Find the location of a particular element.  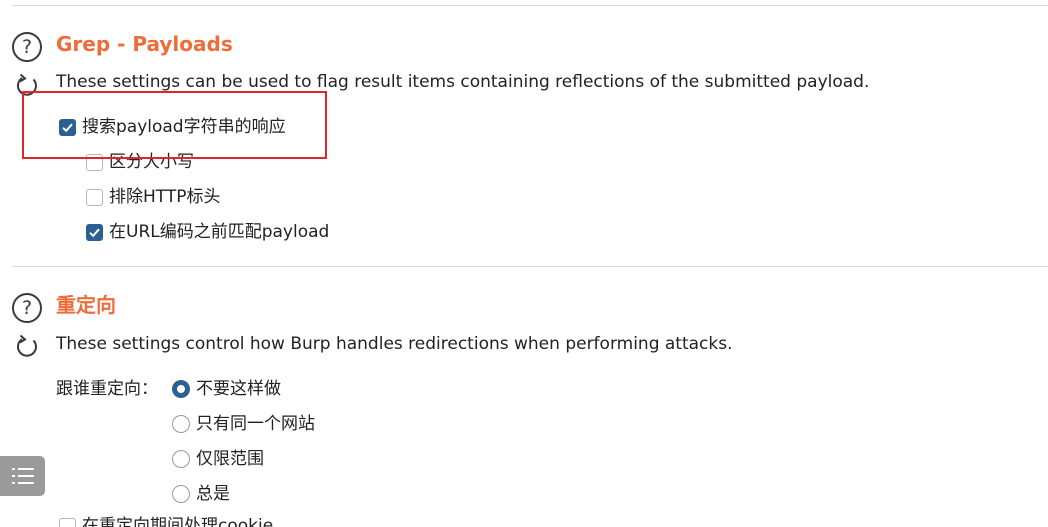

option-match-before-url-encoding: 在URL编码之前匹配payload is located at coordinates (207, 232).